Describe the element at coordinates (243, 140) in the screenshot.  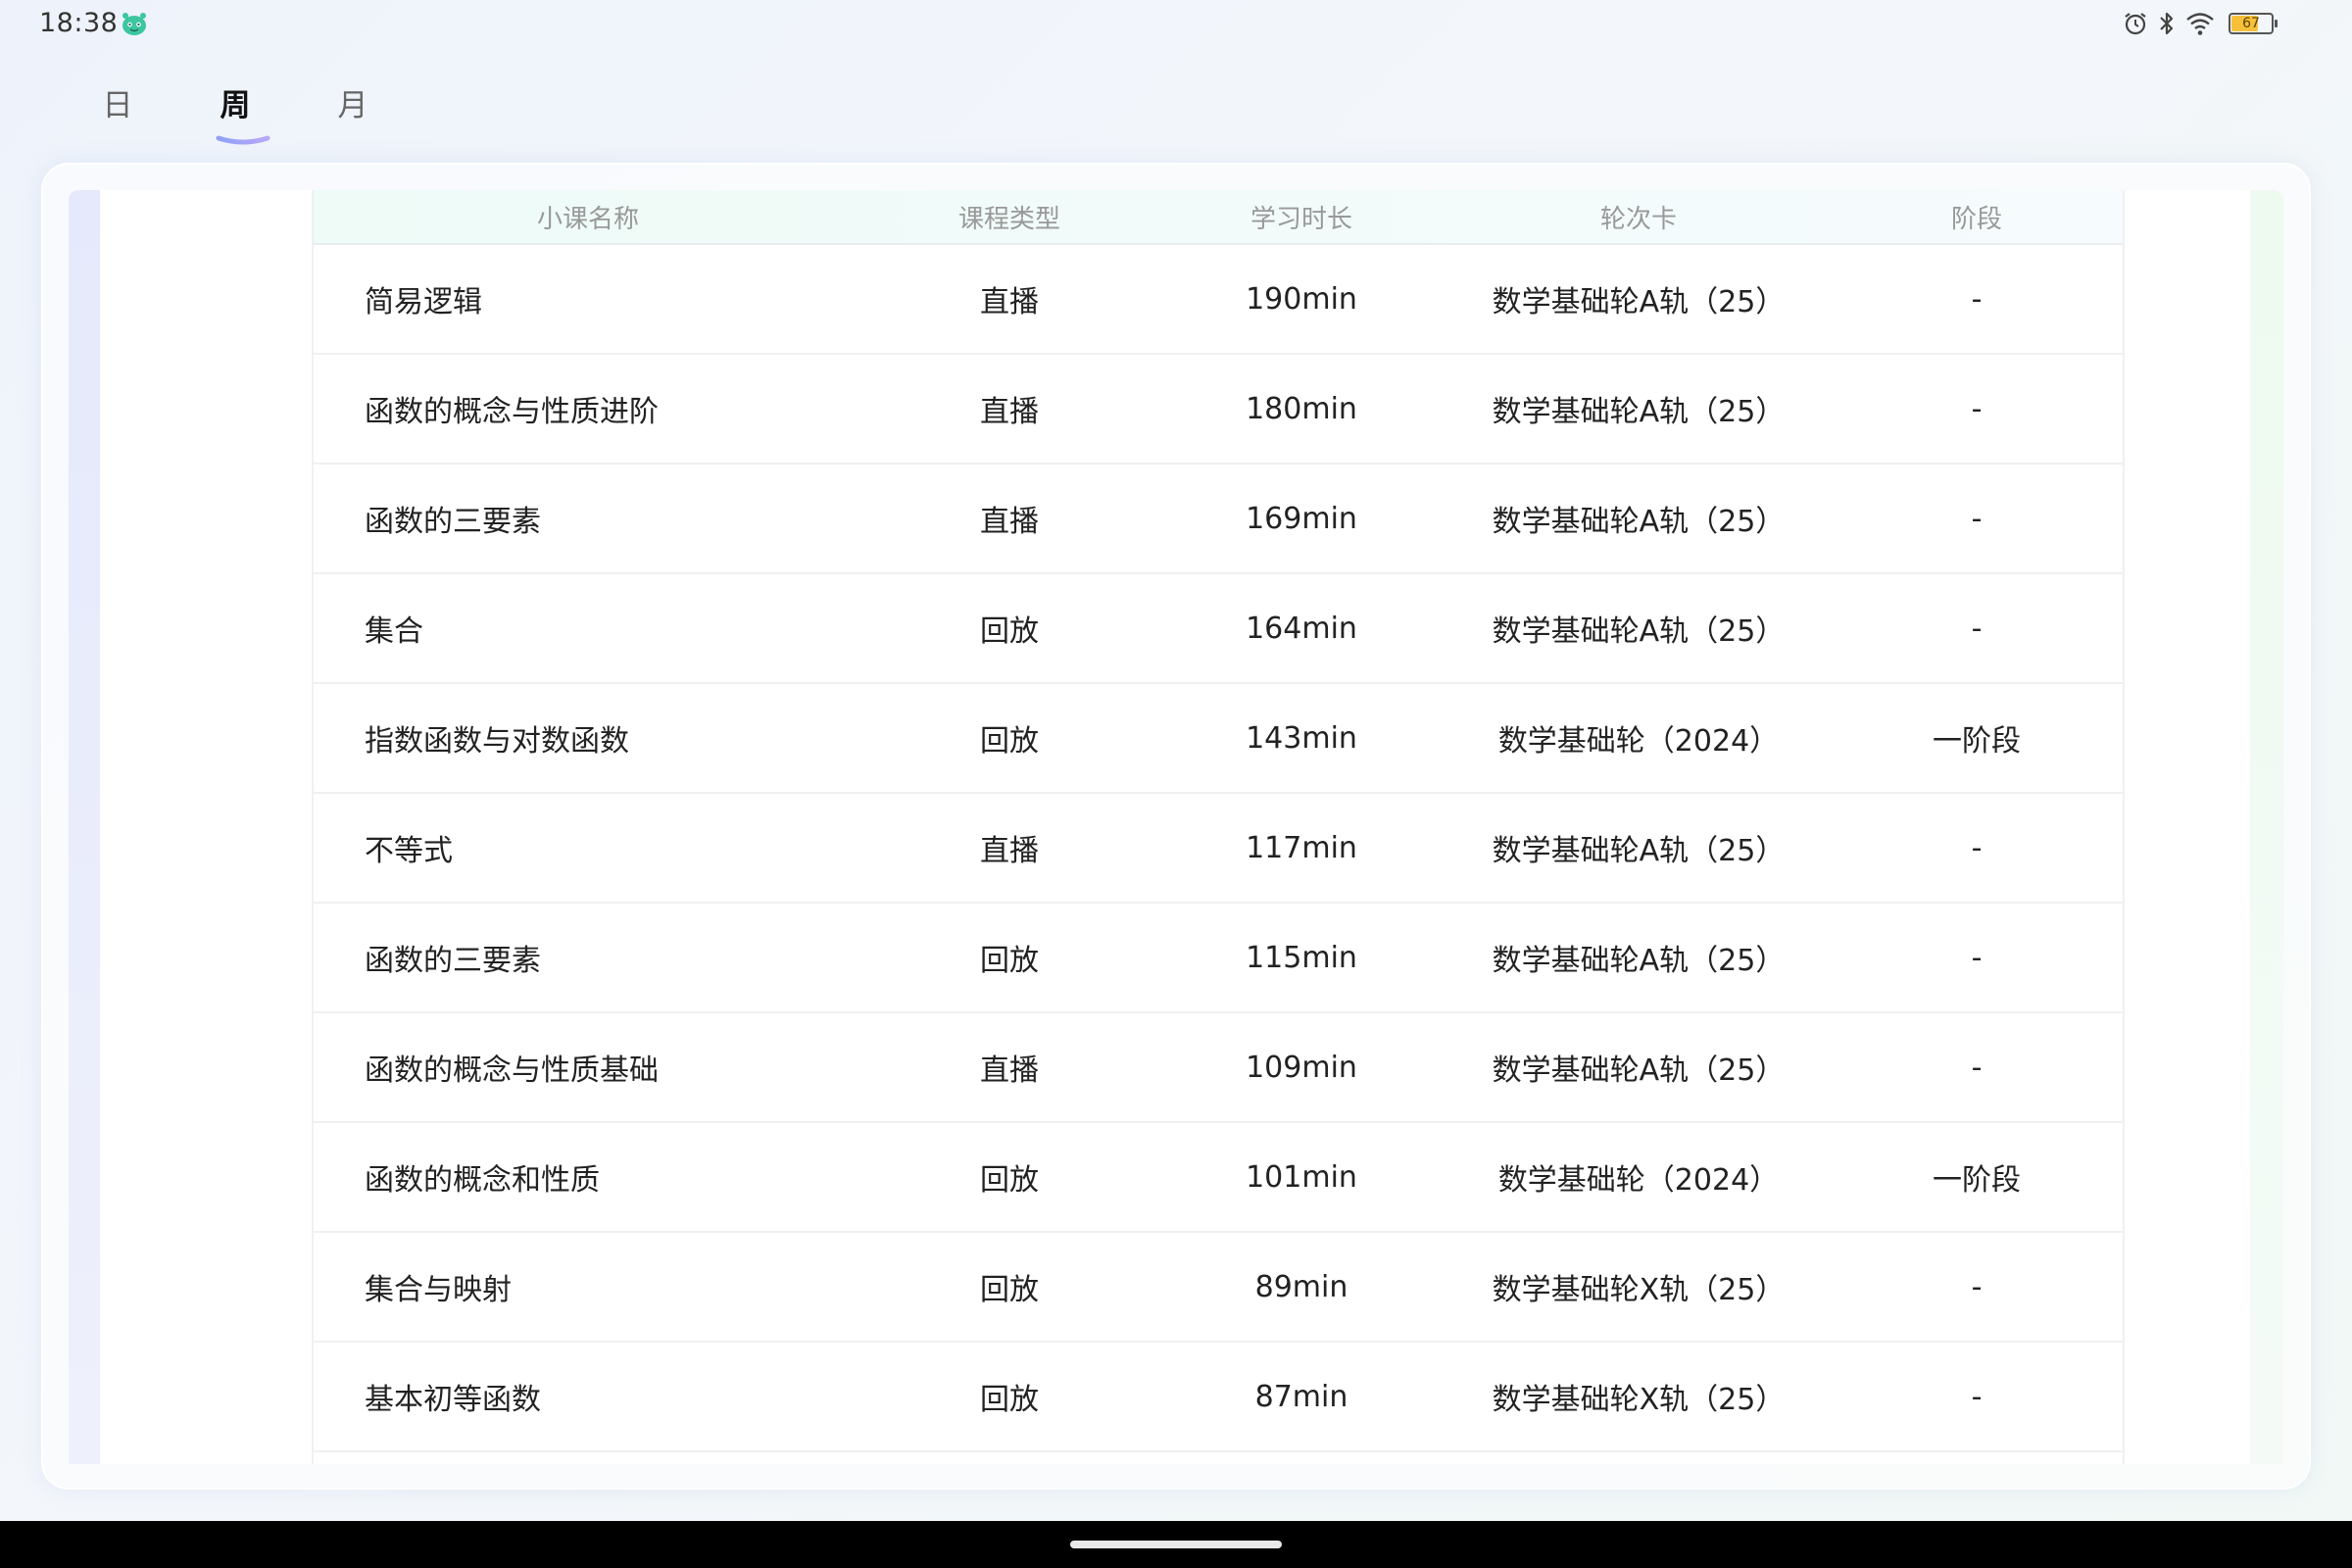
I see `tab-active-indicator` at that location.